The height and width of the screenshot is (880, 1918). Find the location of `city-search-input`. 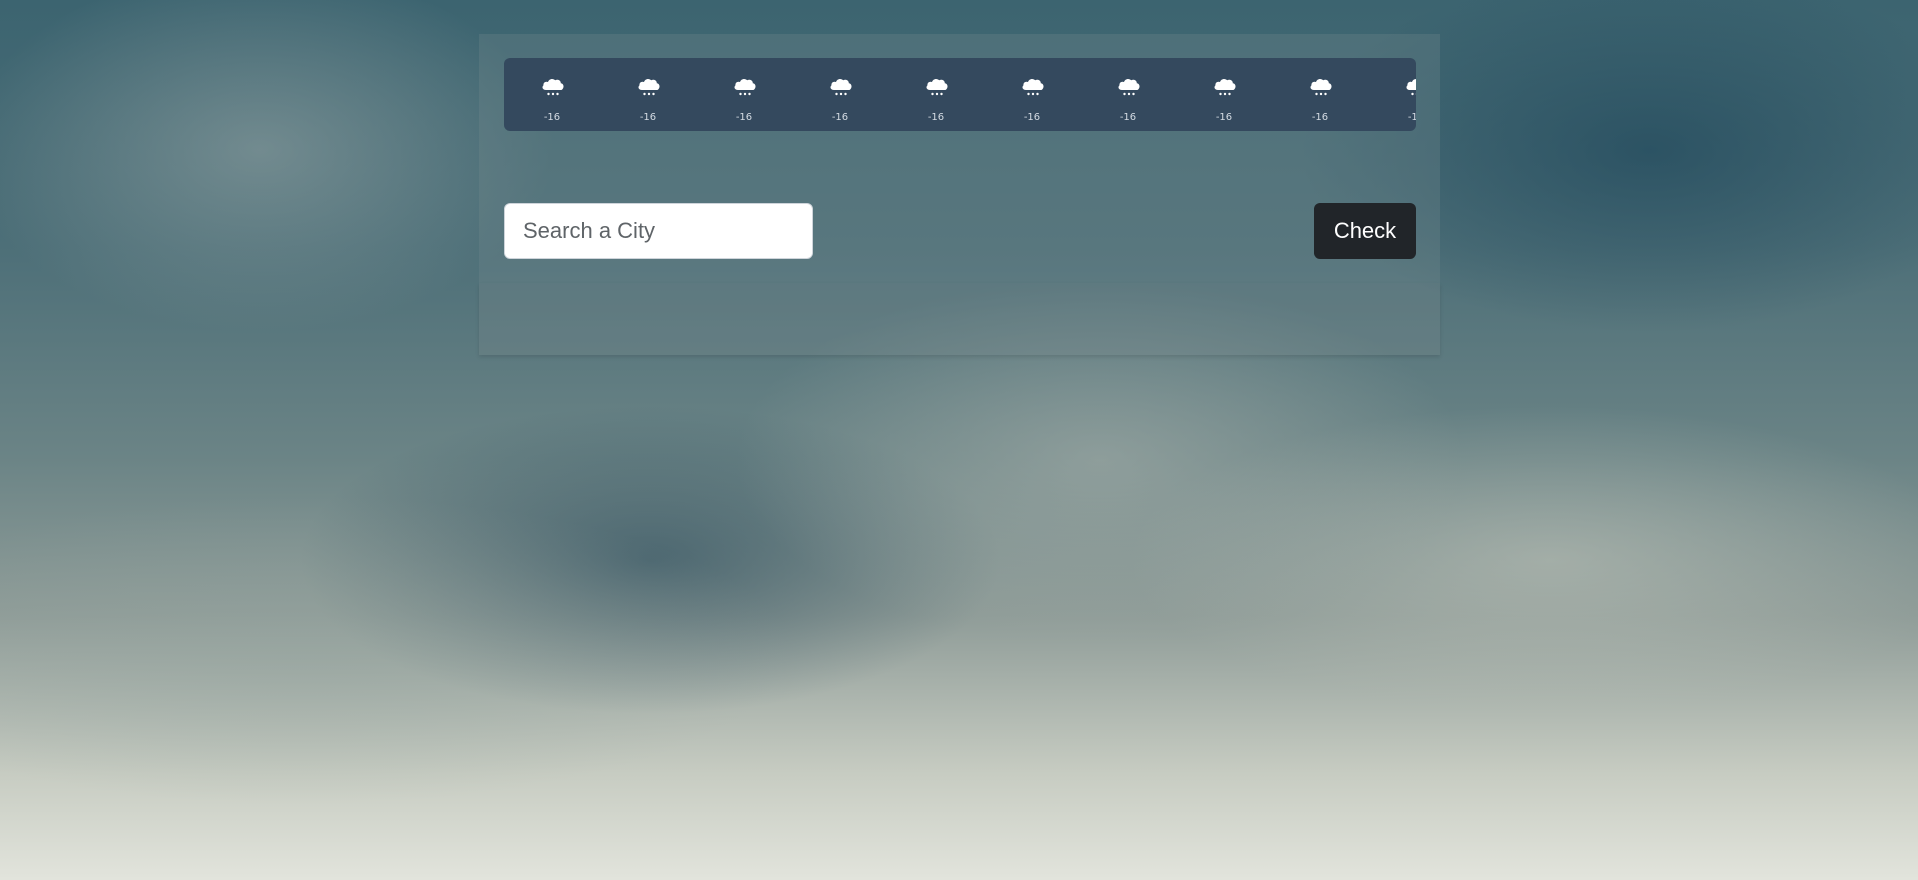

city-search-input is located at coordinates (658, 231).